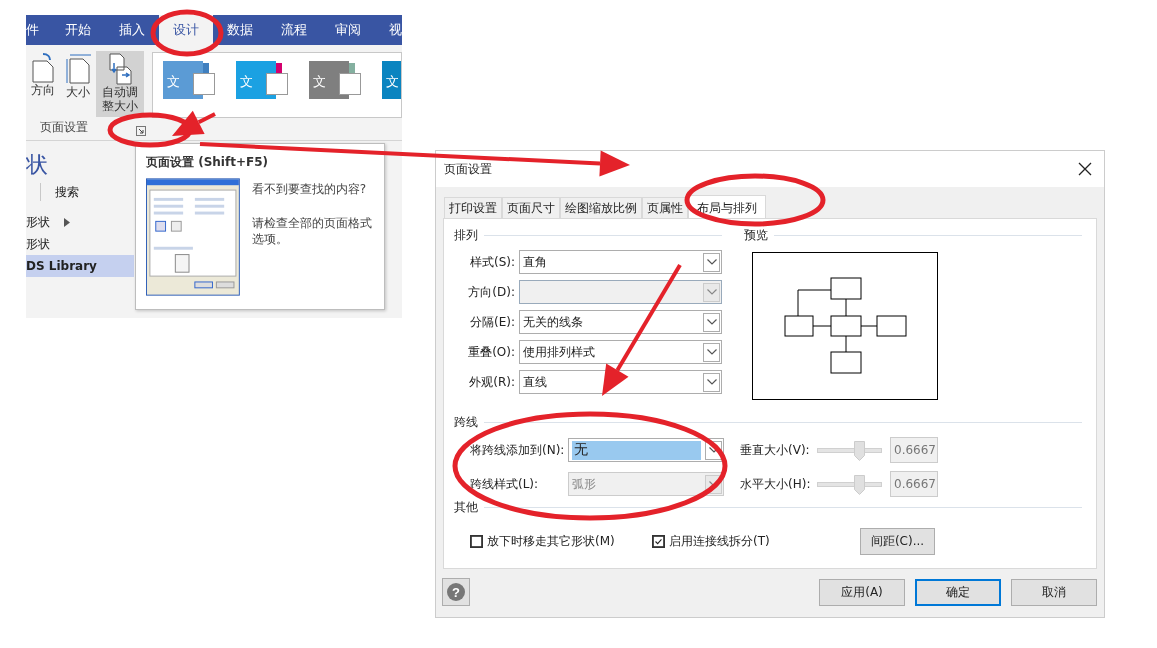 The height and width of the screenshot is (648, 1157). Describe the element at coordinates (756, 235) in the screenshot. I see `section-heading: 预览` at that location.